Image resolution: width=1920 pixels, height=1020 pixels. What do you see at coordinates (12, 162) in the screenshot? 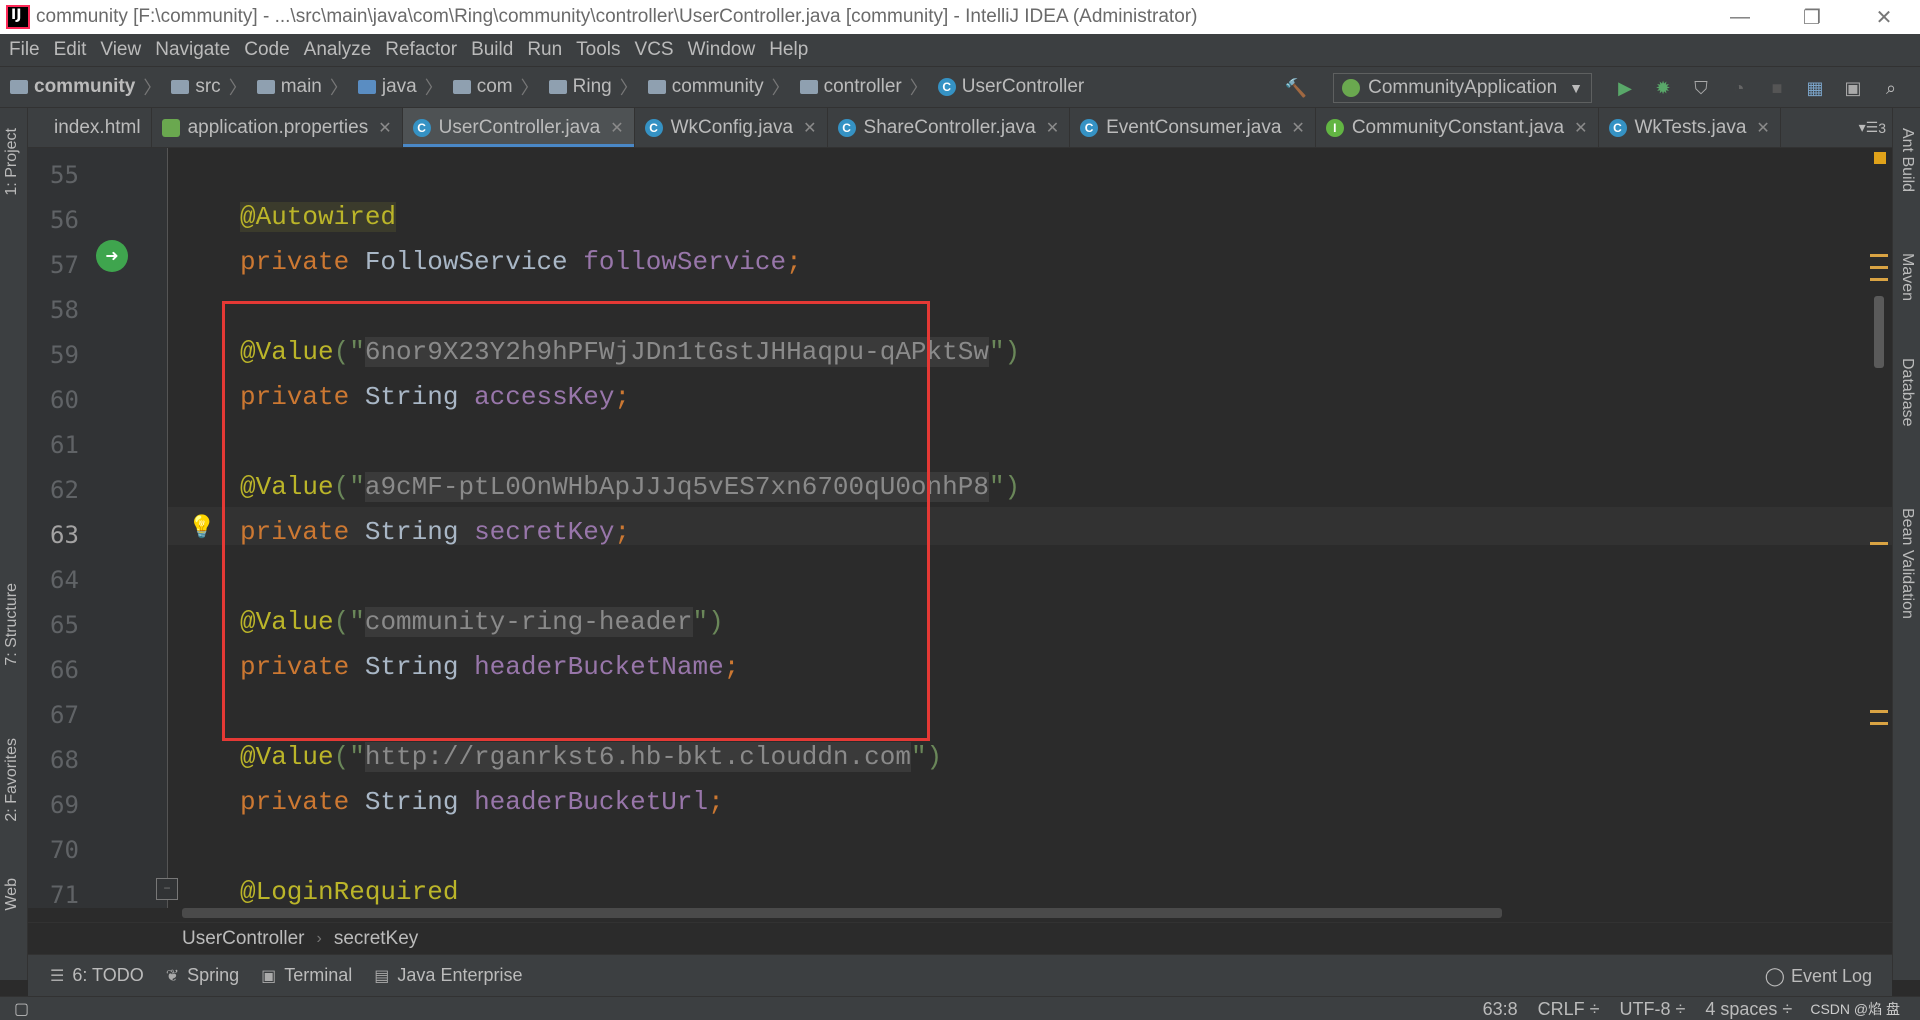
I see `project-tool-tab: 1: Project` at bounding box center [12, 162].